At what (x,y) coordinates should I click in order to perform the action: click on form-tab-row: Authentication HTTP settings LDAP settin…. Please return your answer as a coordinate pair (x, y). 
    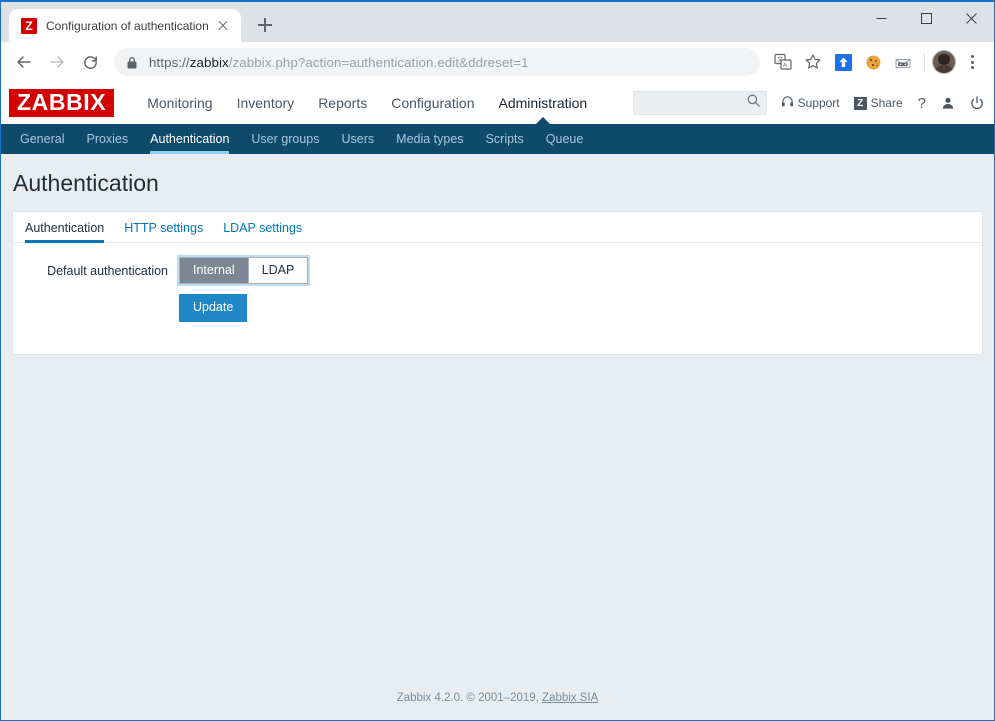
    Looking at the image, I should click on (497, 227).